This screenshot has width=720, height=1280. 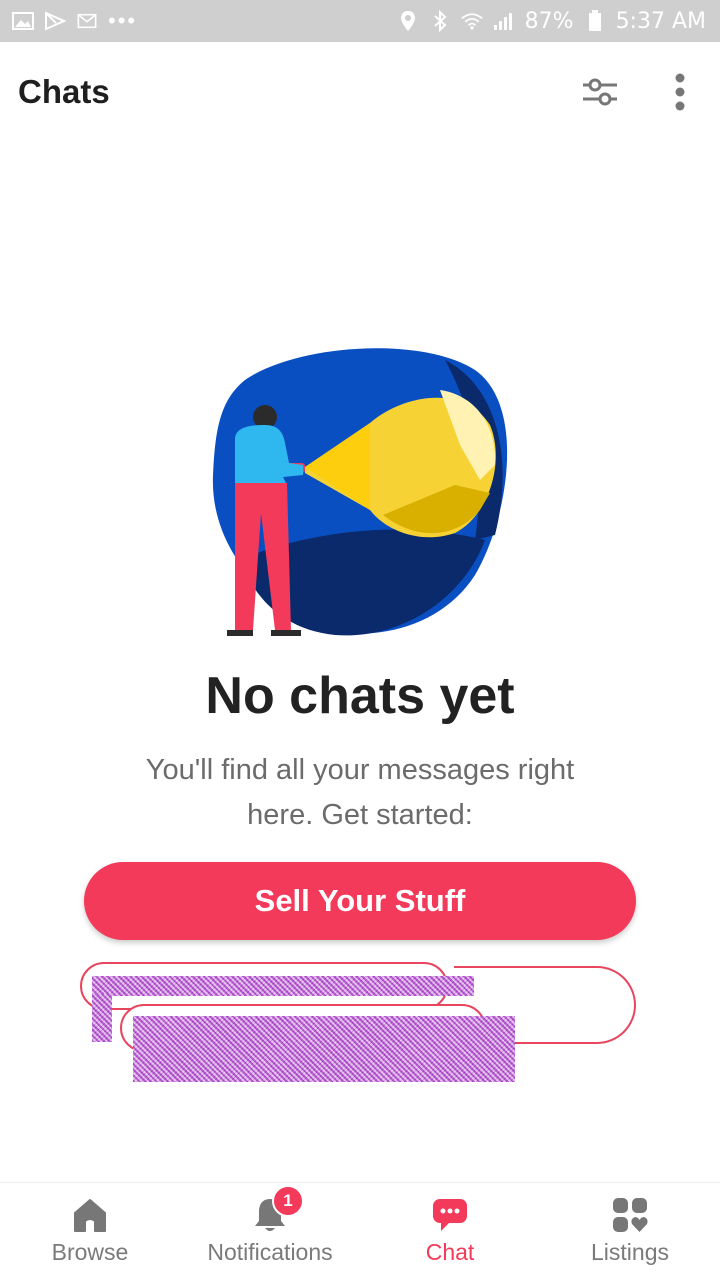 I want to click on more-notifications: •••, so click(x=123, y=20).